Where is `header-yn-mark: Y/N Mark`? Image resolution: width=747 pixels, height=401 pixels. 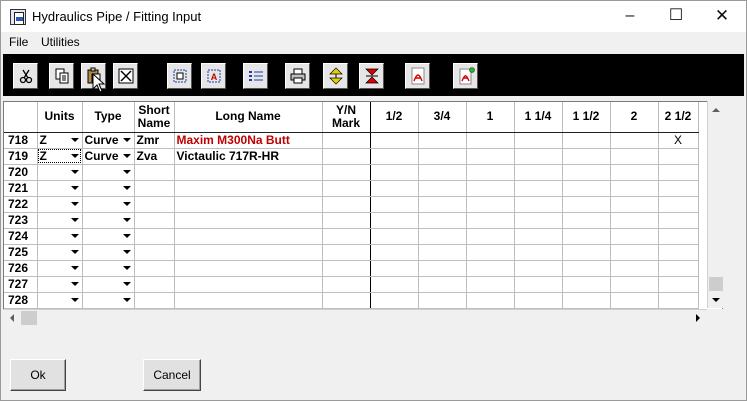
header-yn-mark: Y/N Mark is located at coordinates (346, 117).